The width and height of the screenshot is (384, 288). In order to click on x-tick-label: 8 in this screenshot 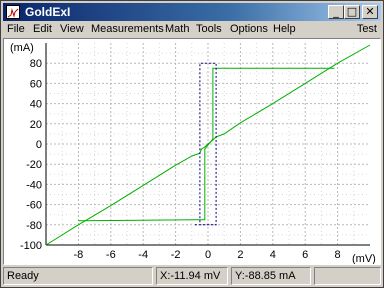, I will do `click(338, 255)`.